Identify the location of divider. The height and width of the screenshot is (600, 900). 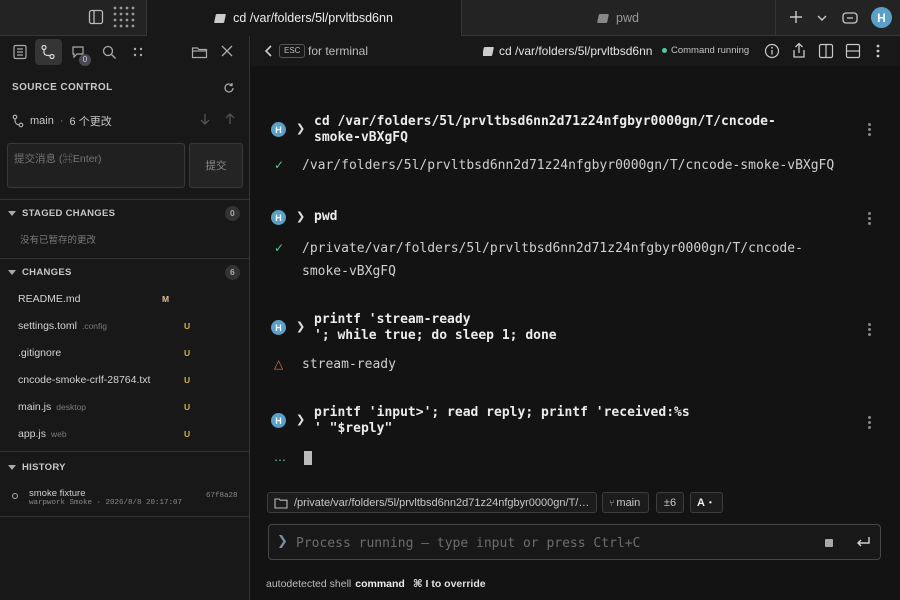
(124, 451).